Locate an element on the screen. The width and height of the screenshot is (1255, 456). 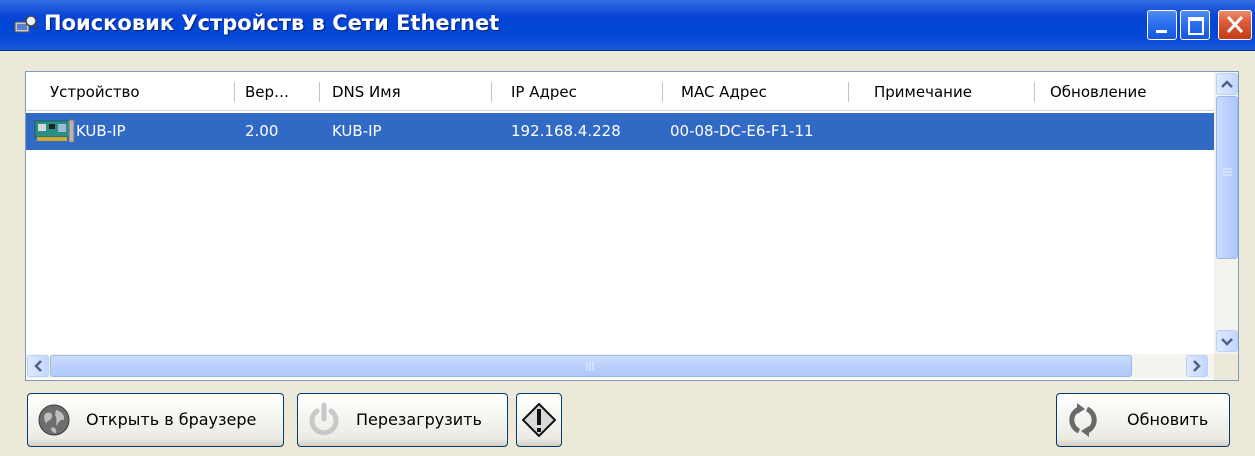
close-icon is located at coordinates (1235, 24).